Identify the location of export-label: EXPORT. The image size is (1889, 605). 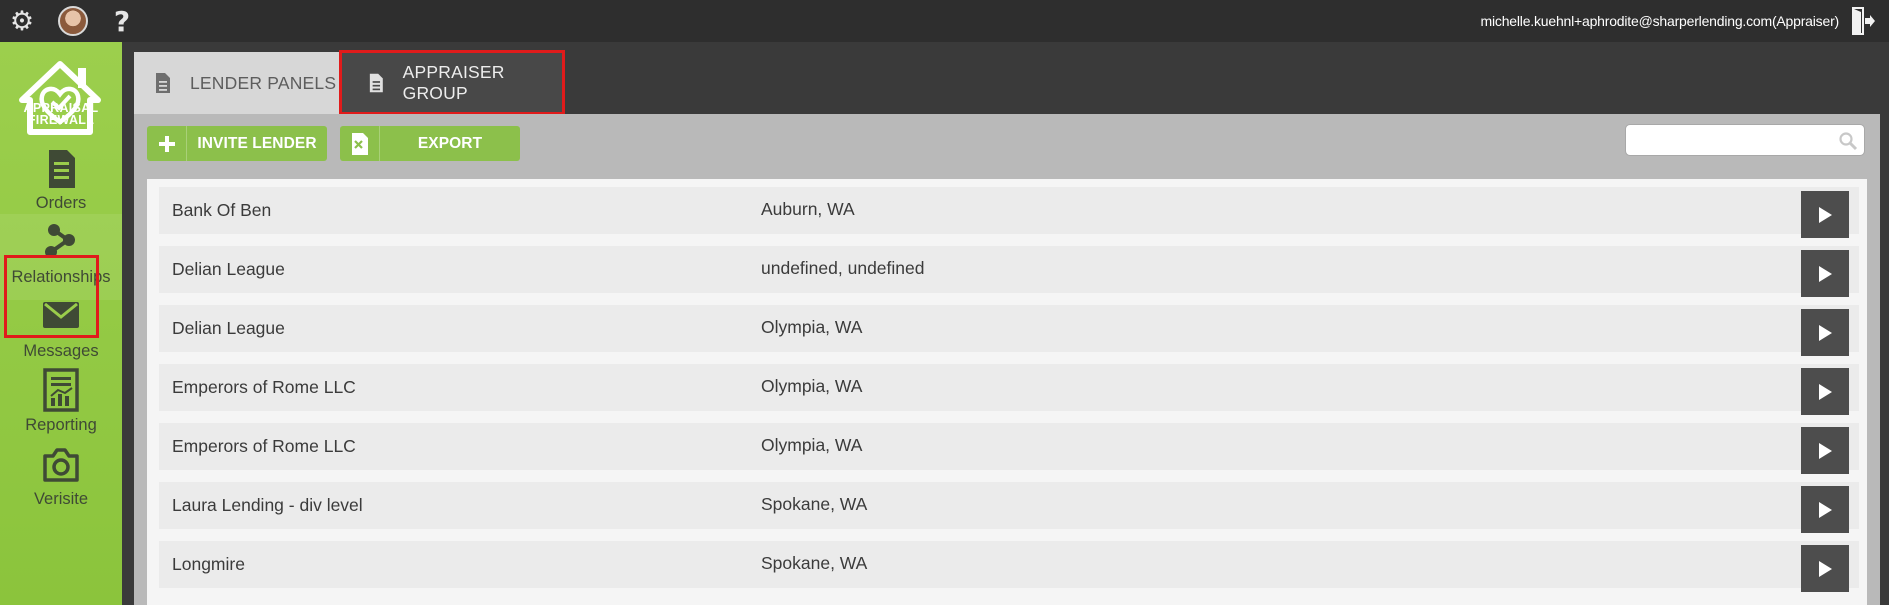
(450, 143).